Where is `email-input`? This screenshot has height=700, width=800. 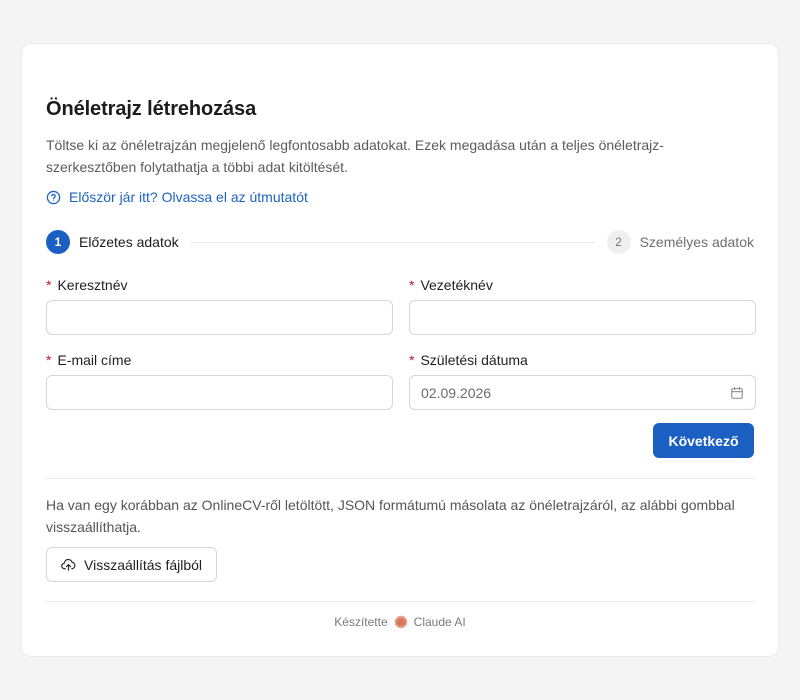 email-input is located at coordinates (219, 392).